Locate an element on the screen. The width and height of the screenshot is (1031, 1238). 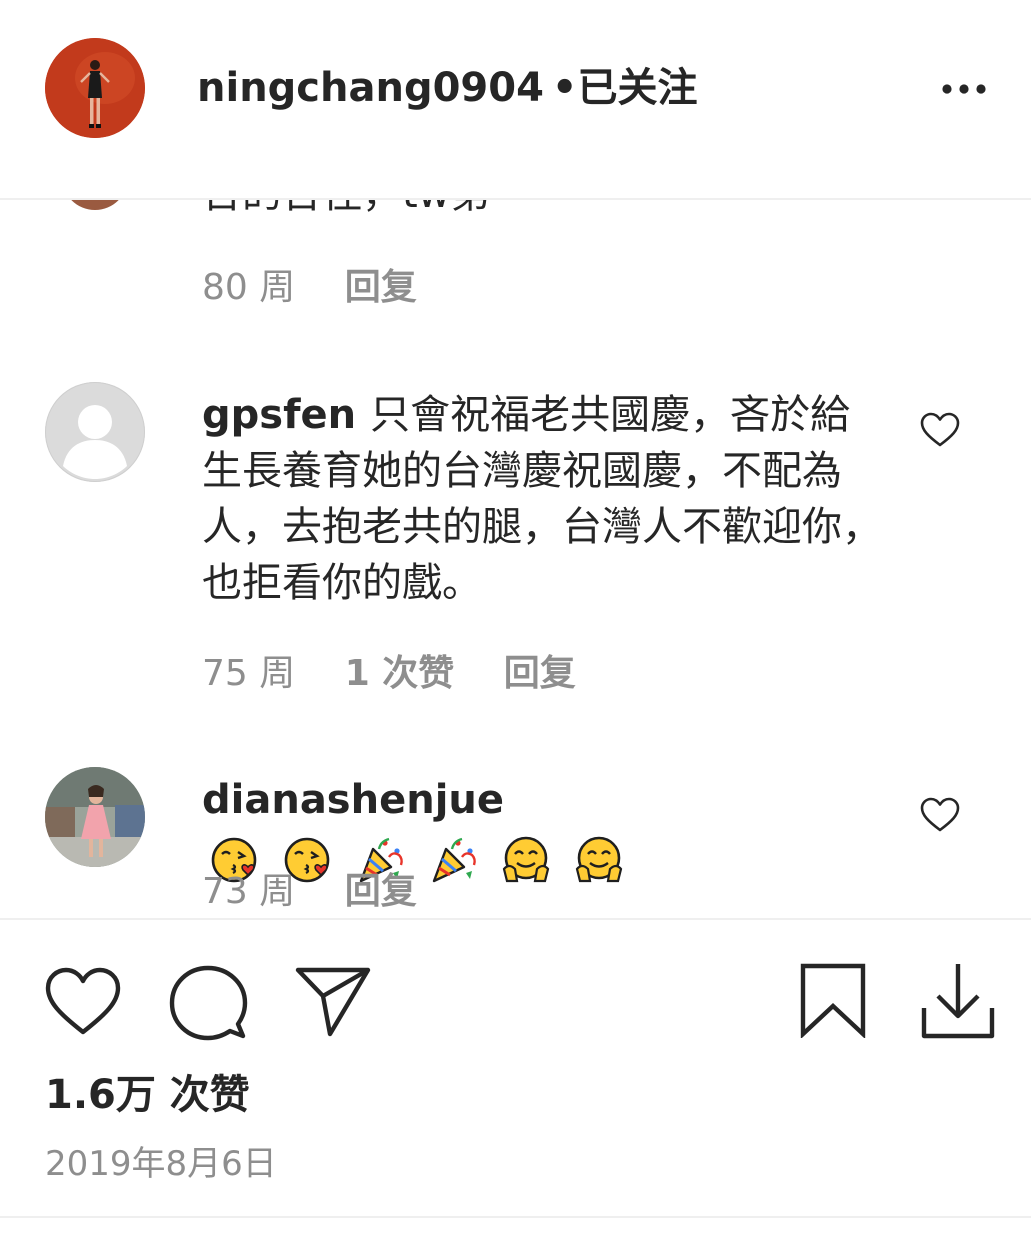
comment-avatar-gpsfen is located at coordinates (95, 432).